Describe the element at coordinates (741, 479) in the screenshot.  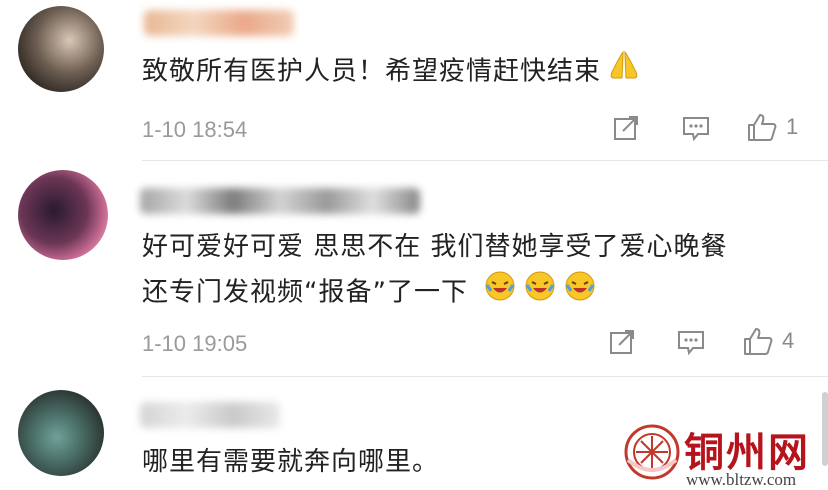
I see `watermark-url: www.bltzw.com` at that location.